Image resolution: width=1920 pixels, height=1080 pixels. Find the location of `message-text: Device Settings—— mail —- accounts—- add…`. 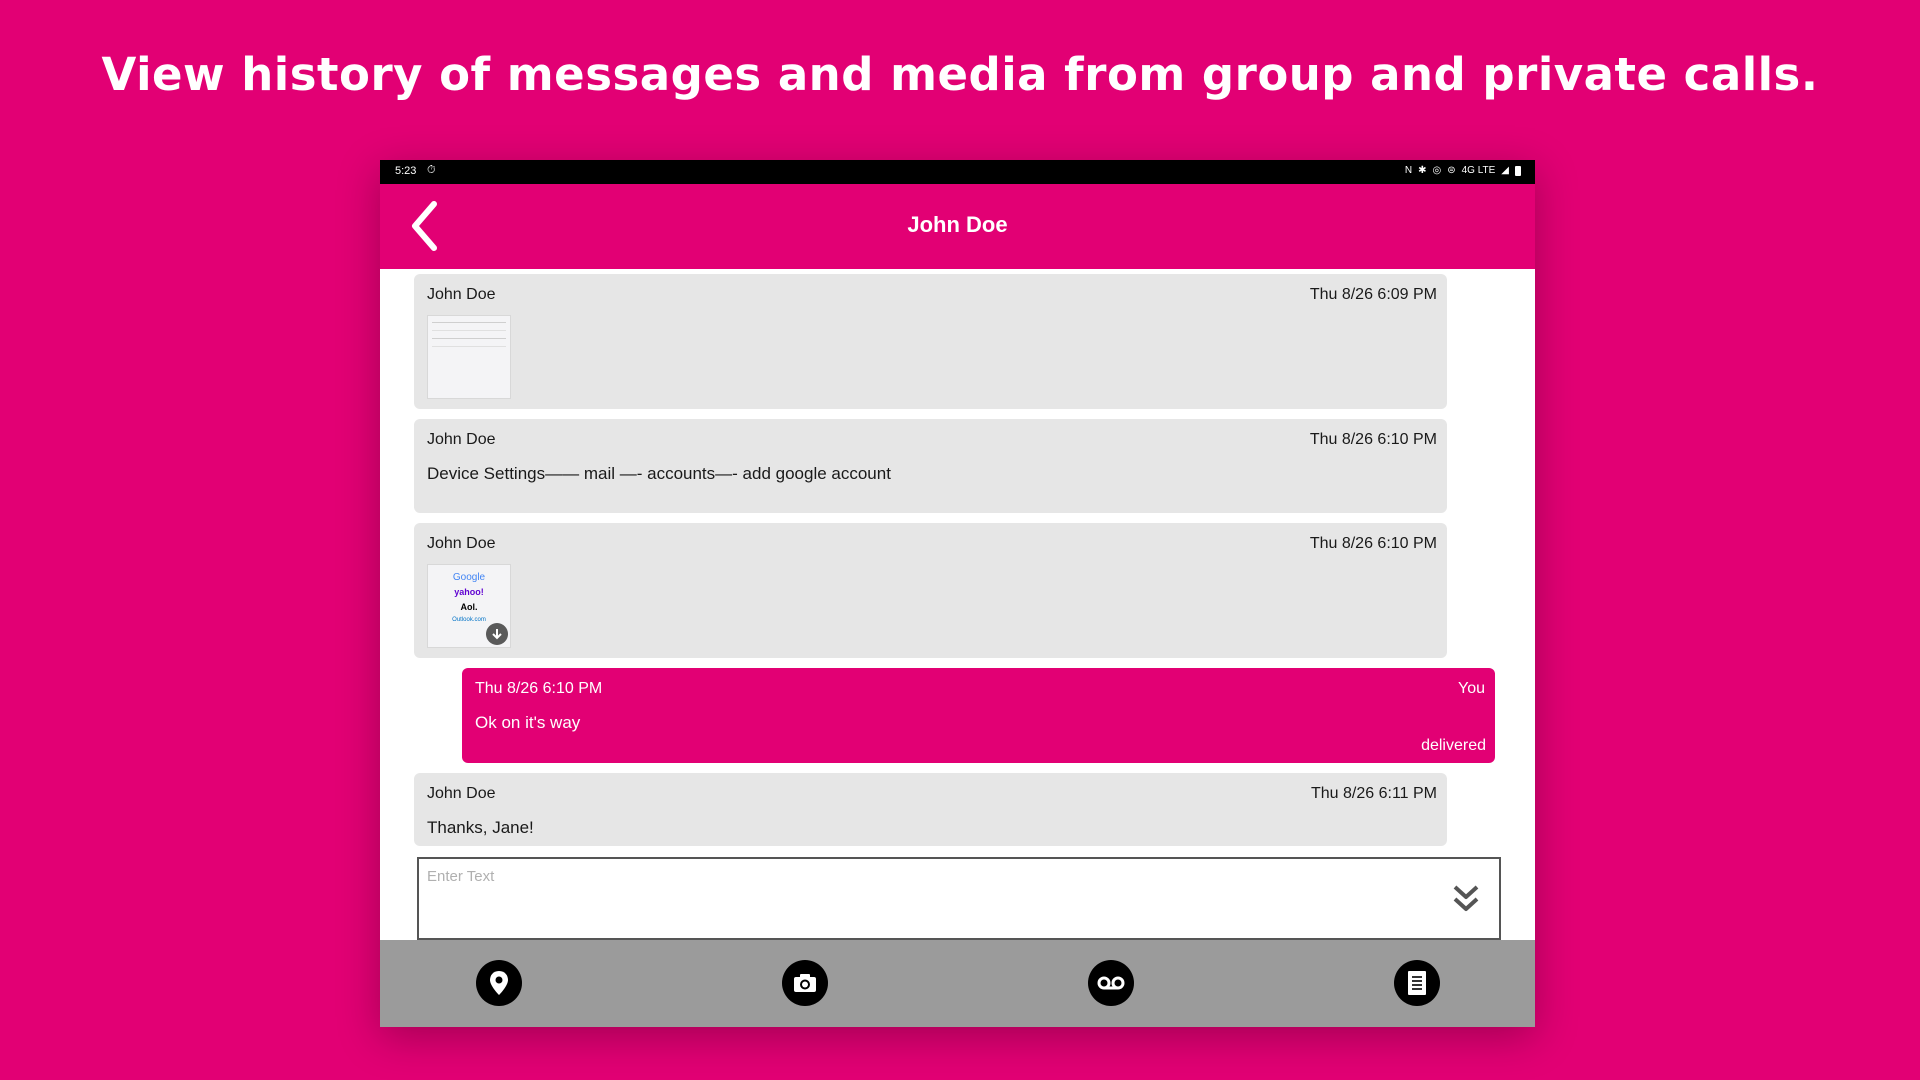

message-text: Device Settings—— mail —- accounts—- add… is located at coordinates (659, 473).